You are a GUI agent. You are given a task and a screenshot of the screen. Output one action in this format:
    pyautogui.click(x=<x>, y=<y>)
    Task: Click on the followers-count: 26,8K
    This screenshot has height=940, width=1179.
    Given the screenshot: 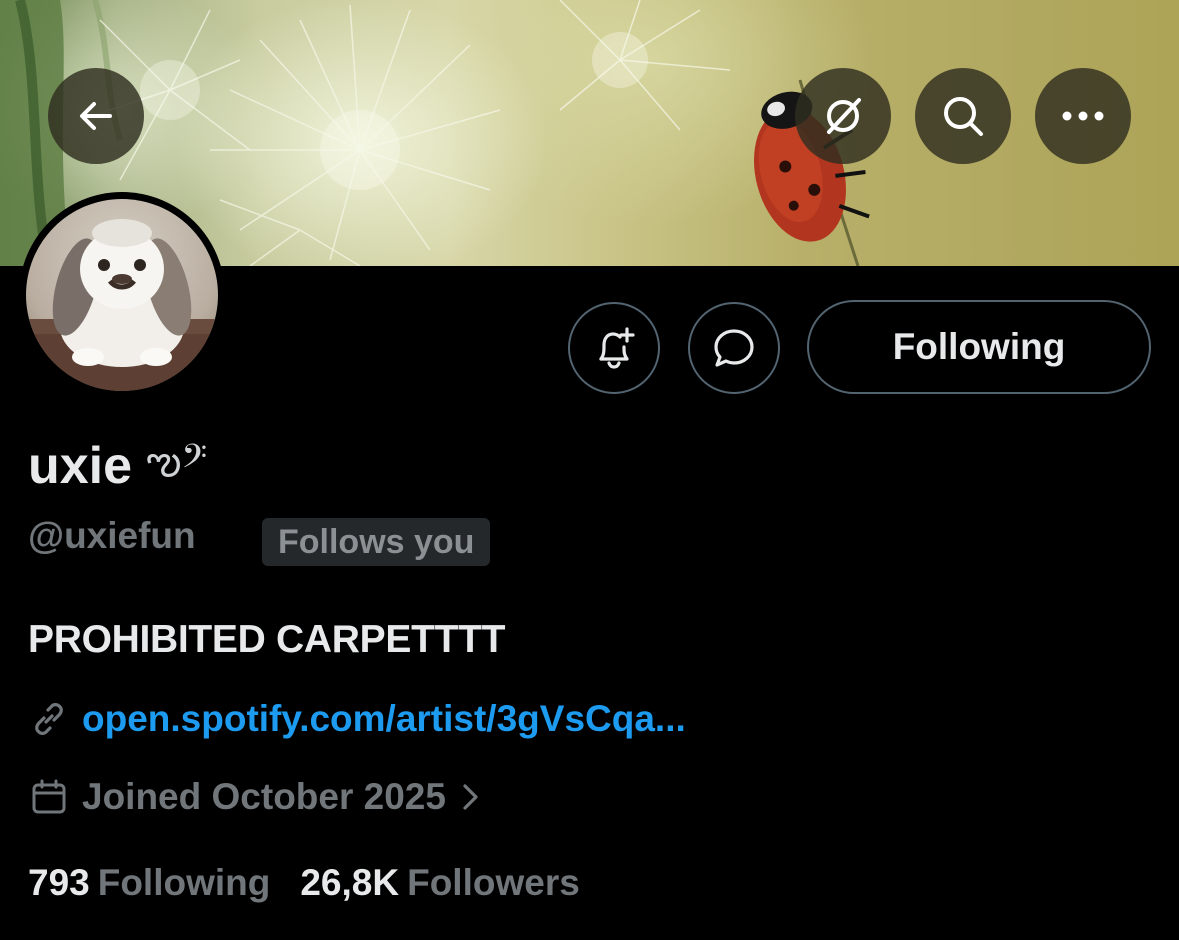 What is the action you would take?
    pyautogui.click(x=350, y=882)
    